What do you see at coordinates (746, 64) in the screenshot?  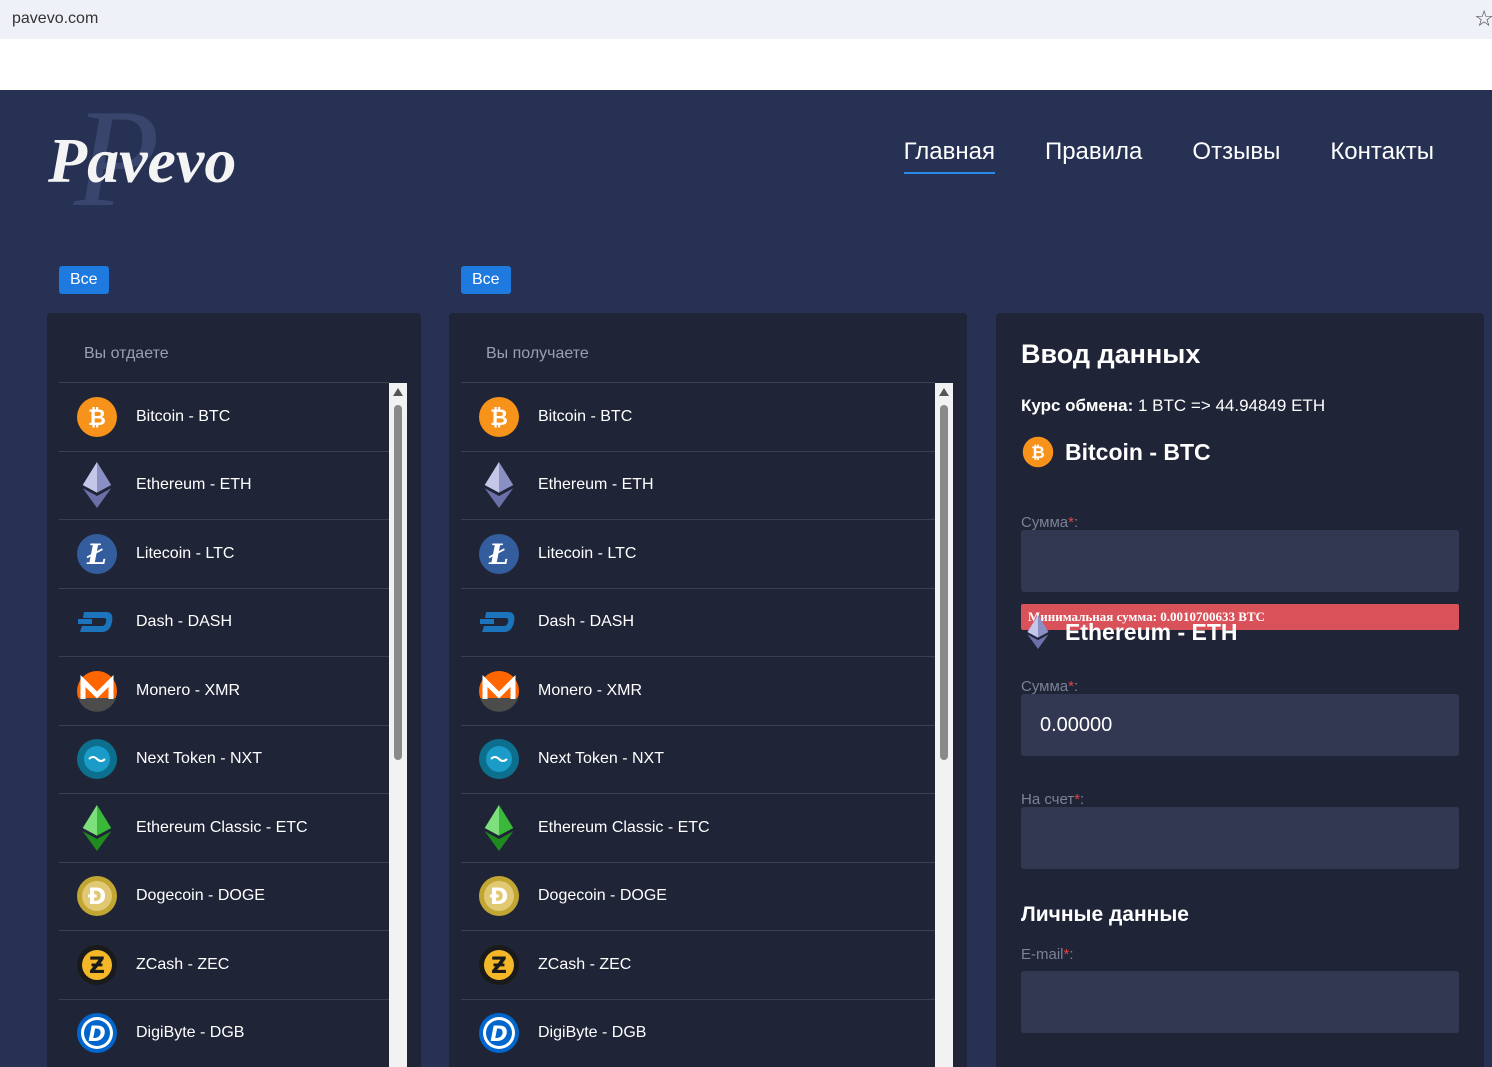 I see `browser-toolbar-strip` at bounding box center [746, 64].